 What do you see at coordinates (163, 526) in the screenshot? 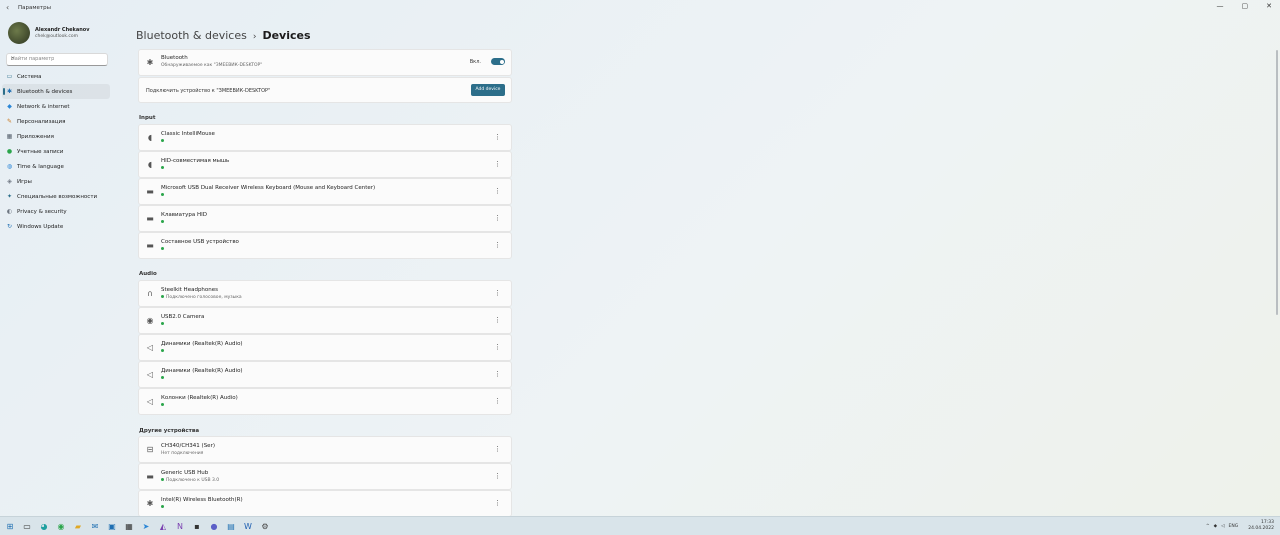
I see `visual-studio-icon: ◭` at bounding box center [163, 526].